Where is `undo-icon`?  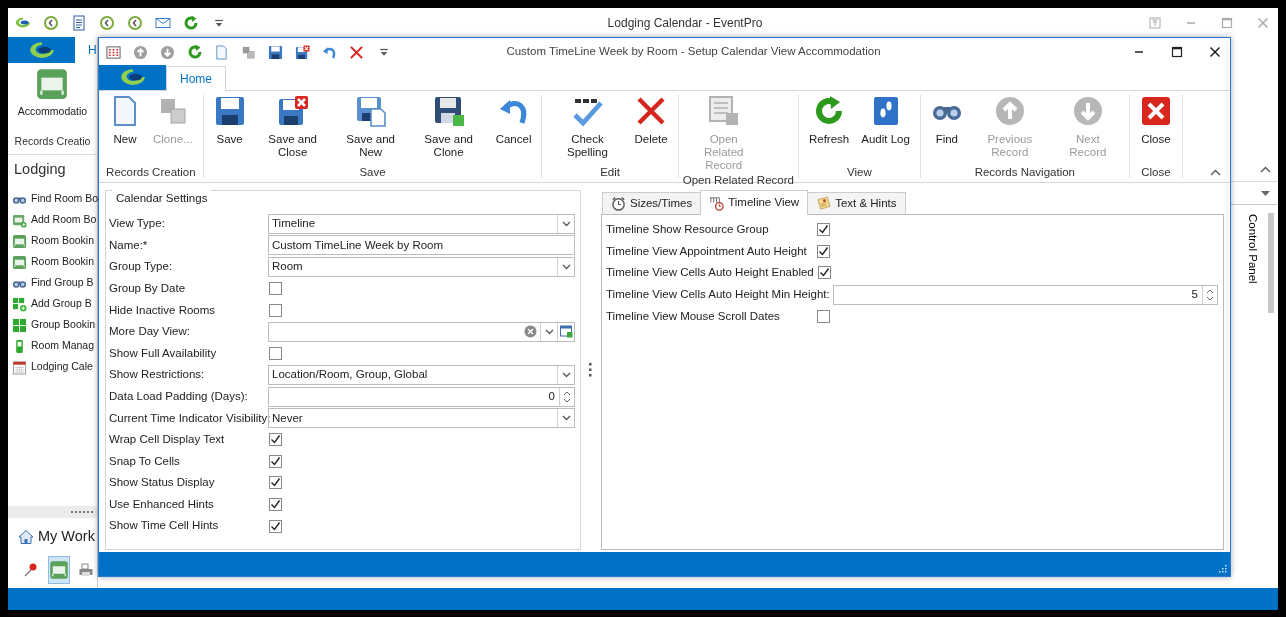
undo-icon is located at coordinates (329, 52).